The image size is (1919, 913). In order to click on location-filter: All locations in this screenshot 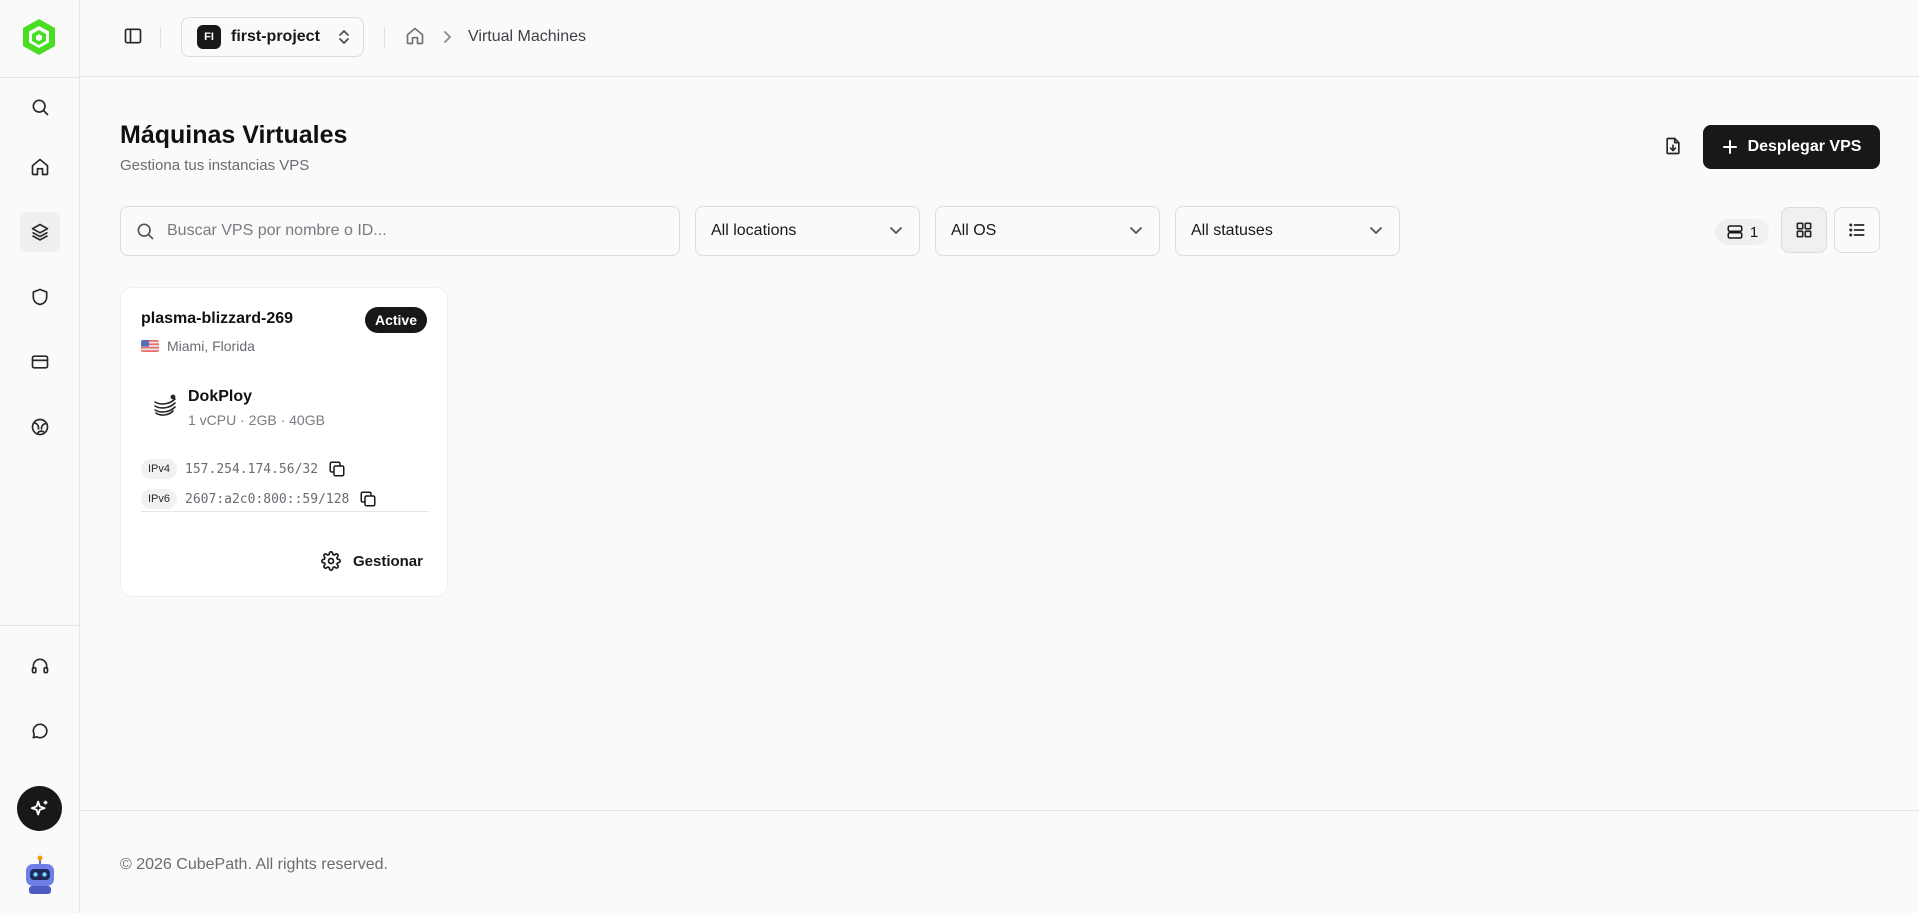, I will do `click(807, 231)`.